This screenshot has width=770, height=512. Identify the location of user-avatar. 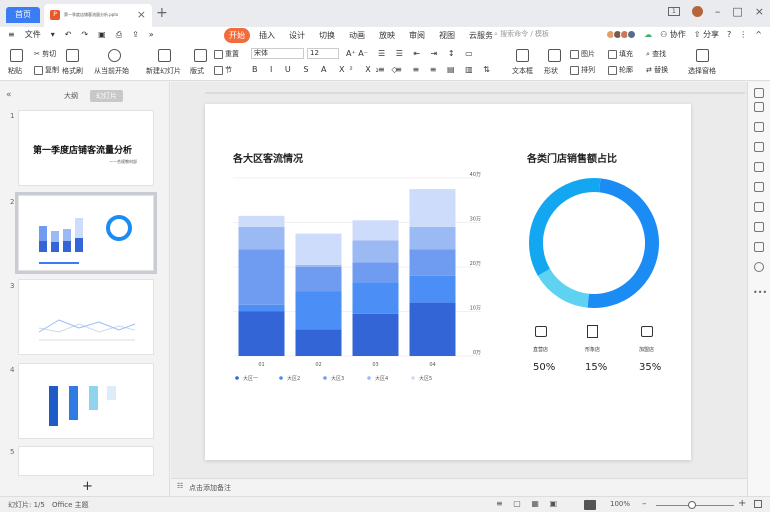
(697, 11).